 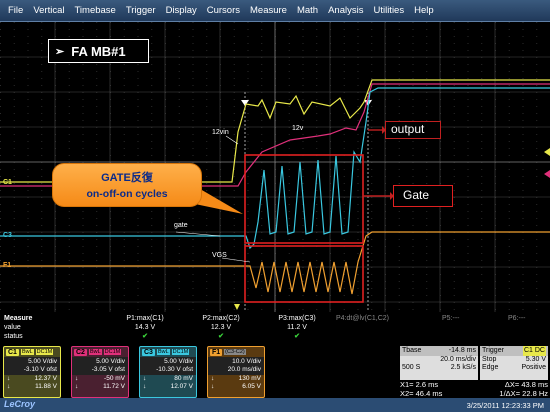 I want to click on measure-p1: P1:max(C1) 14.3 V ✔, so click(x=145, y=327).